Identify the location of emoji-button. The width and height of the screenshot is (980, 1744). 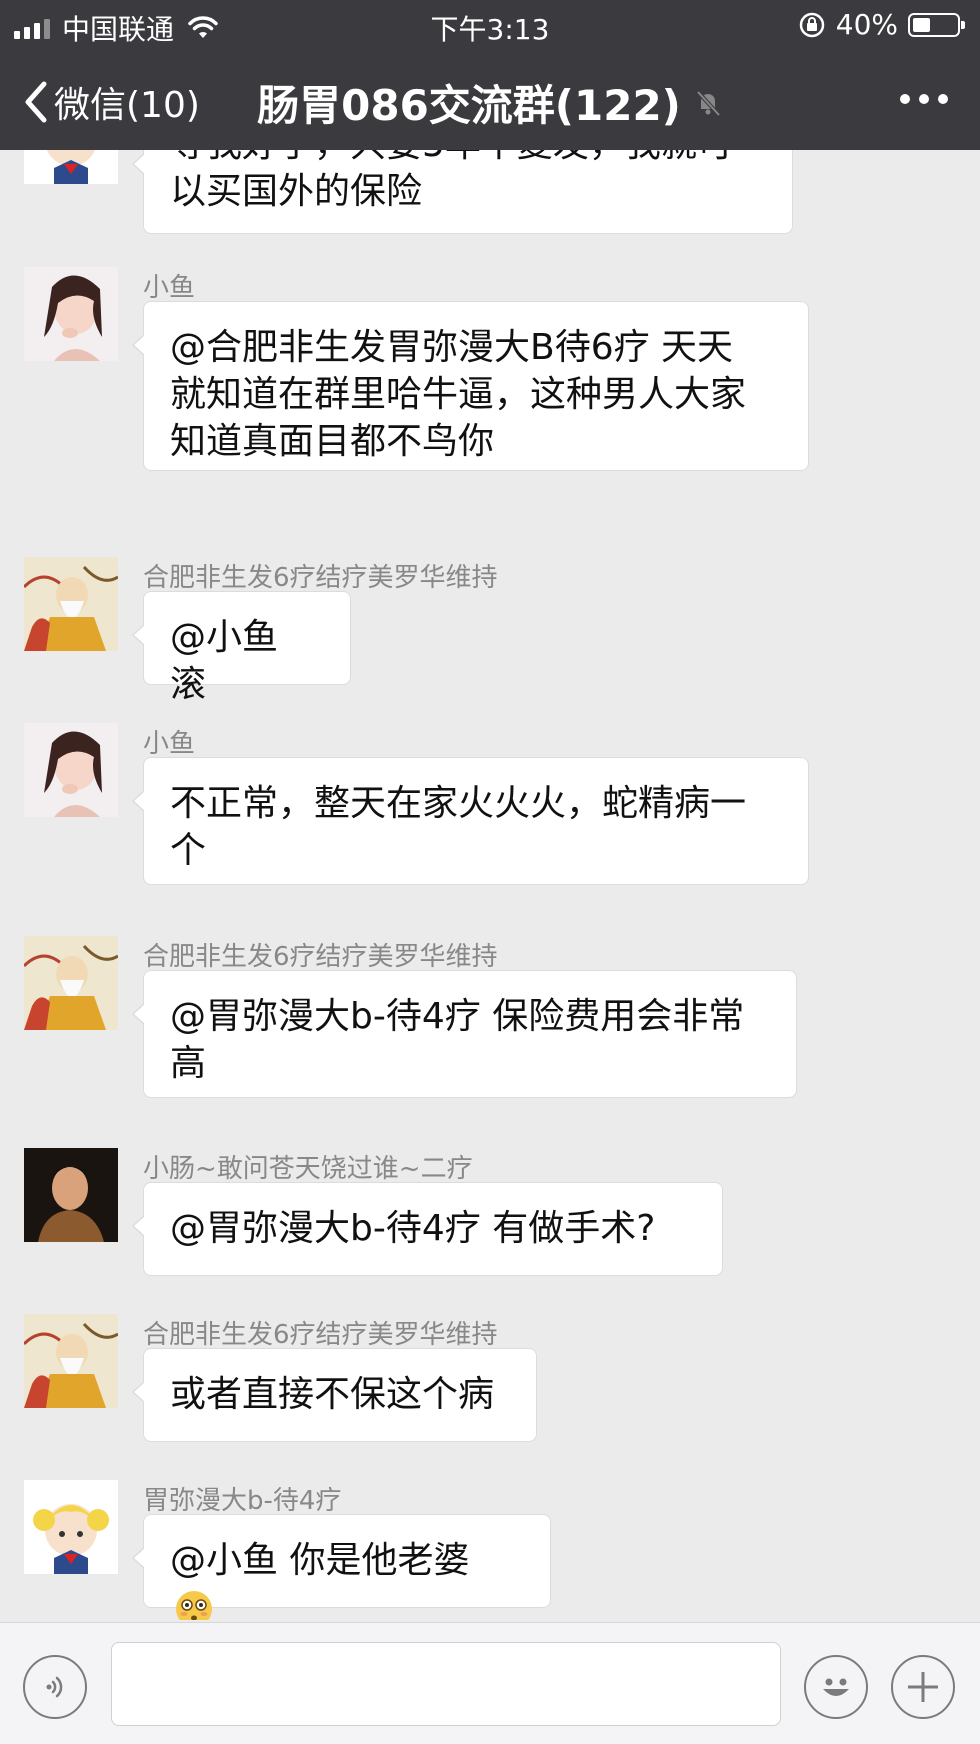
(836, 1687).